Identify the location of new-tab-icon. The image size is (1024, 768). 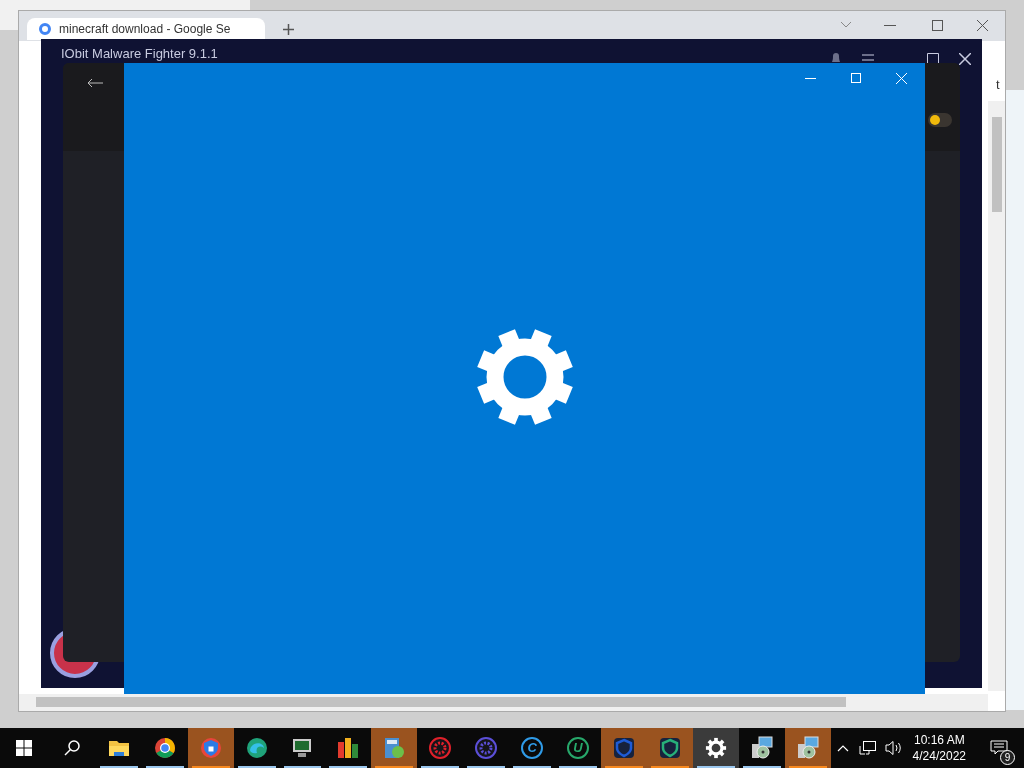
(288, 29).